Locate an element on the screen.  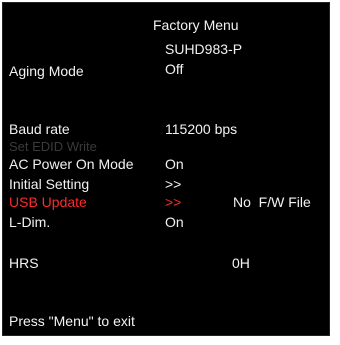
usb-update-status: No F/W File is located at coordinates (272, 202).